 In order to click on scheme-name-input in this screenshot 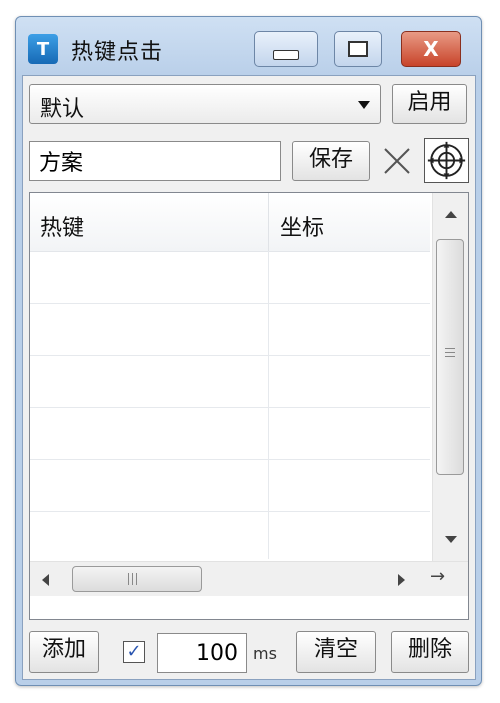, I will do `click(155, 161)`.